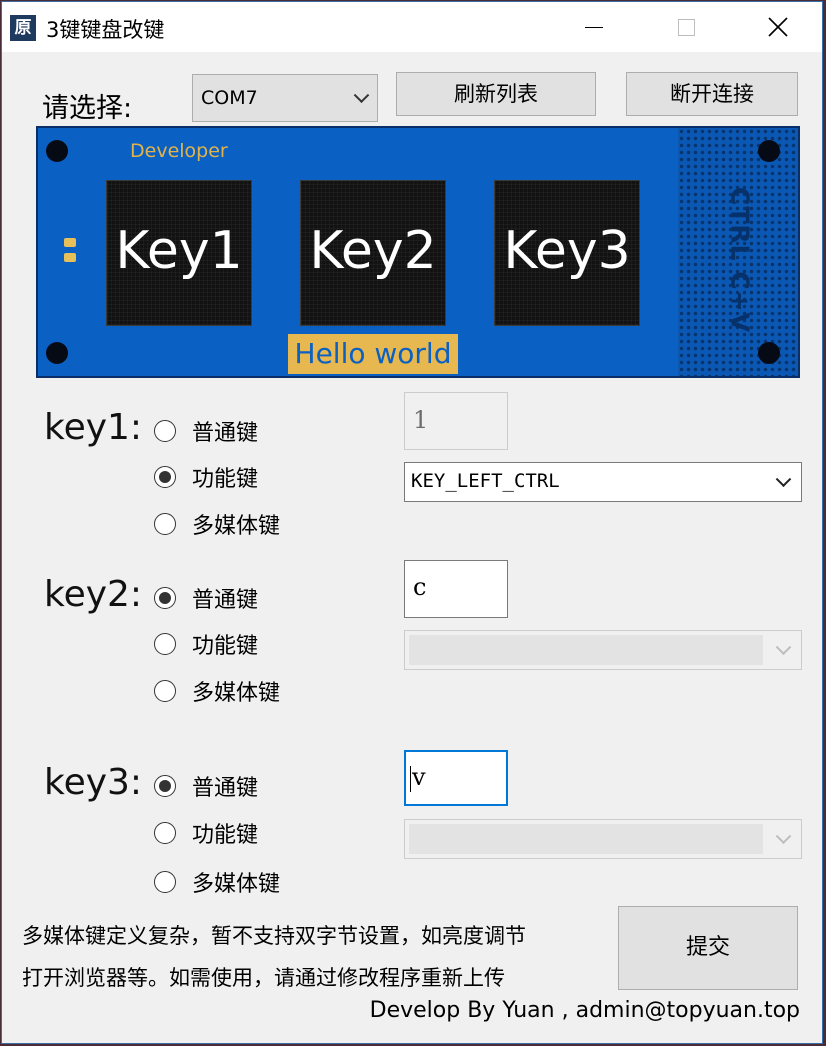 The height and width of the screenshot is (1046, 826). What do you see at coordinates (206, 786) in the screenshot?
I see `key3-radio-normal: 普通键` at bounding box center [206, 786].